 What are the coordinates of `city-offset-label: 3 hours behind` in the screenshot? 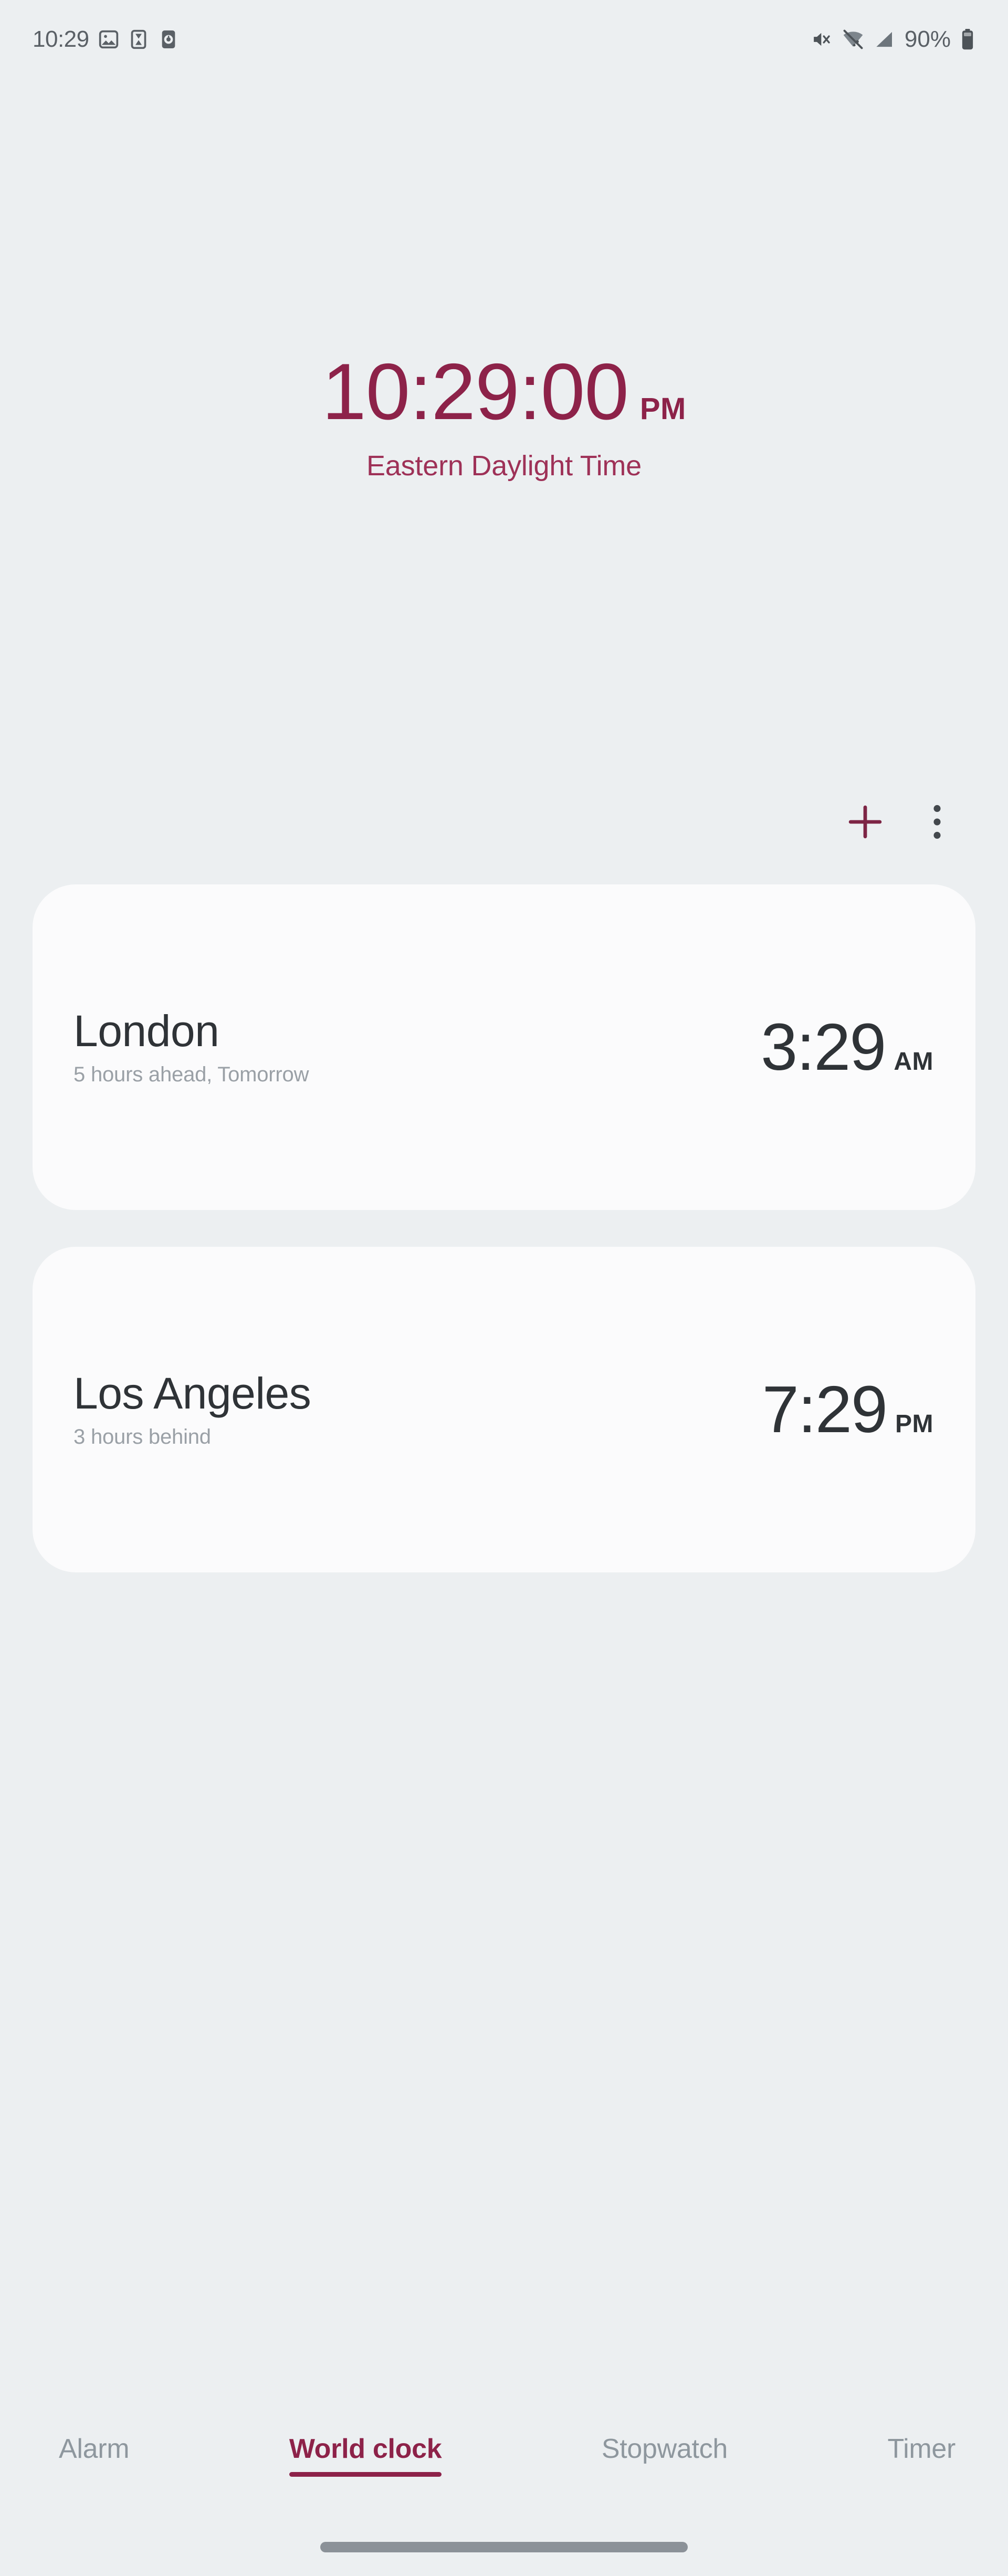 It's located at (142, 1436).